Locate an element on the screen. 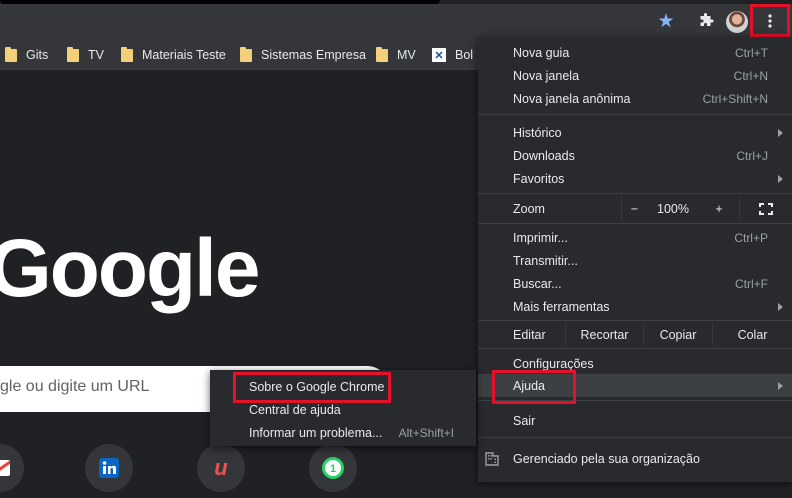 The height and width of the screenshot is (498, 792). favicon-icon: ✕ is located at coordinates (439, 55).